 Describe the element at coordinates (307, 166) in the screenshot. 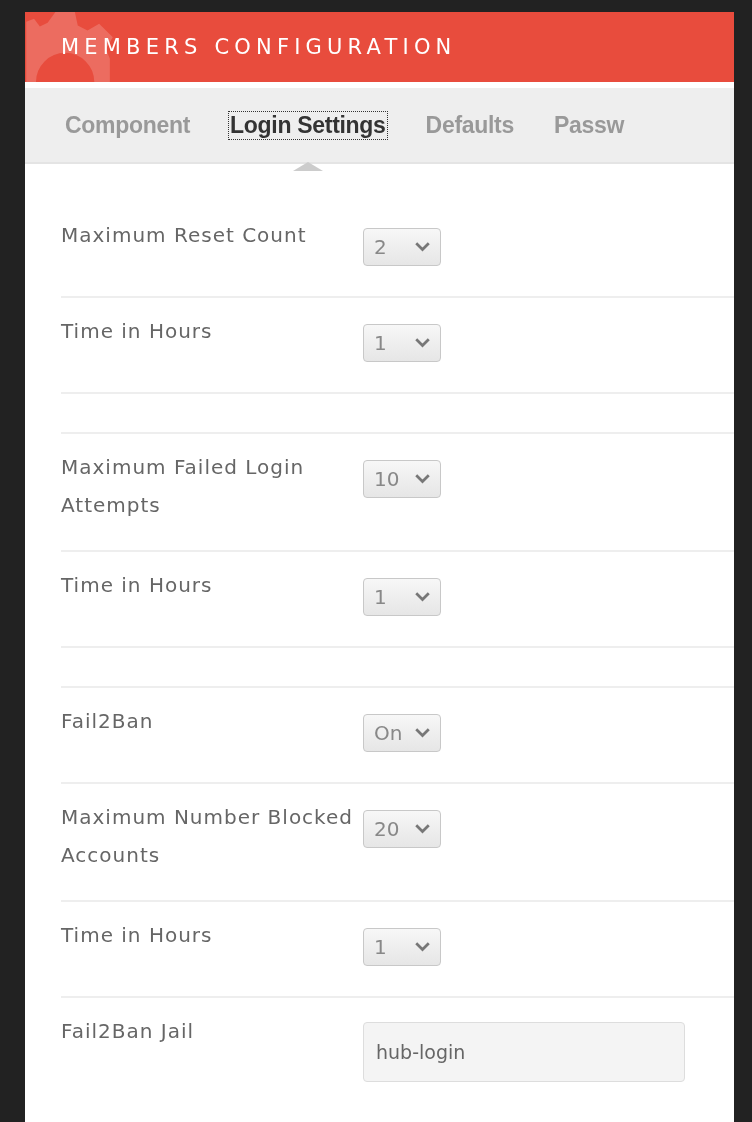

I see `tab-pointer-icon` at that location.